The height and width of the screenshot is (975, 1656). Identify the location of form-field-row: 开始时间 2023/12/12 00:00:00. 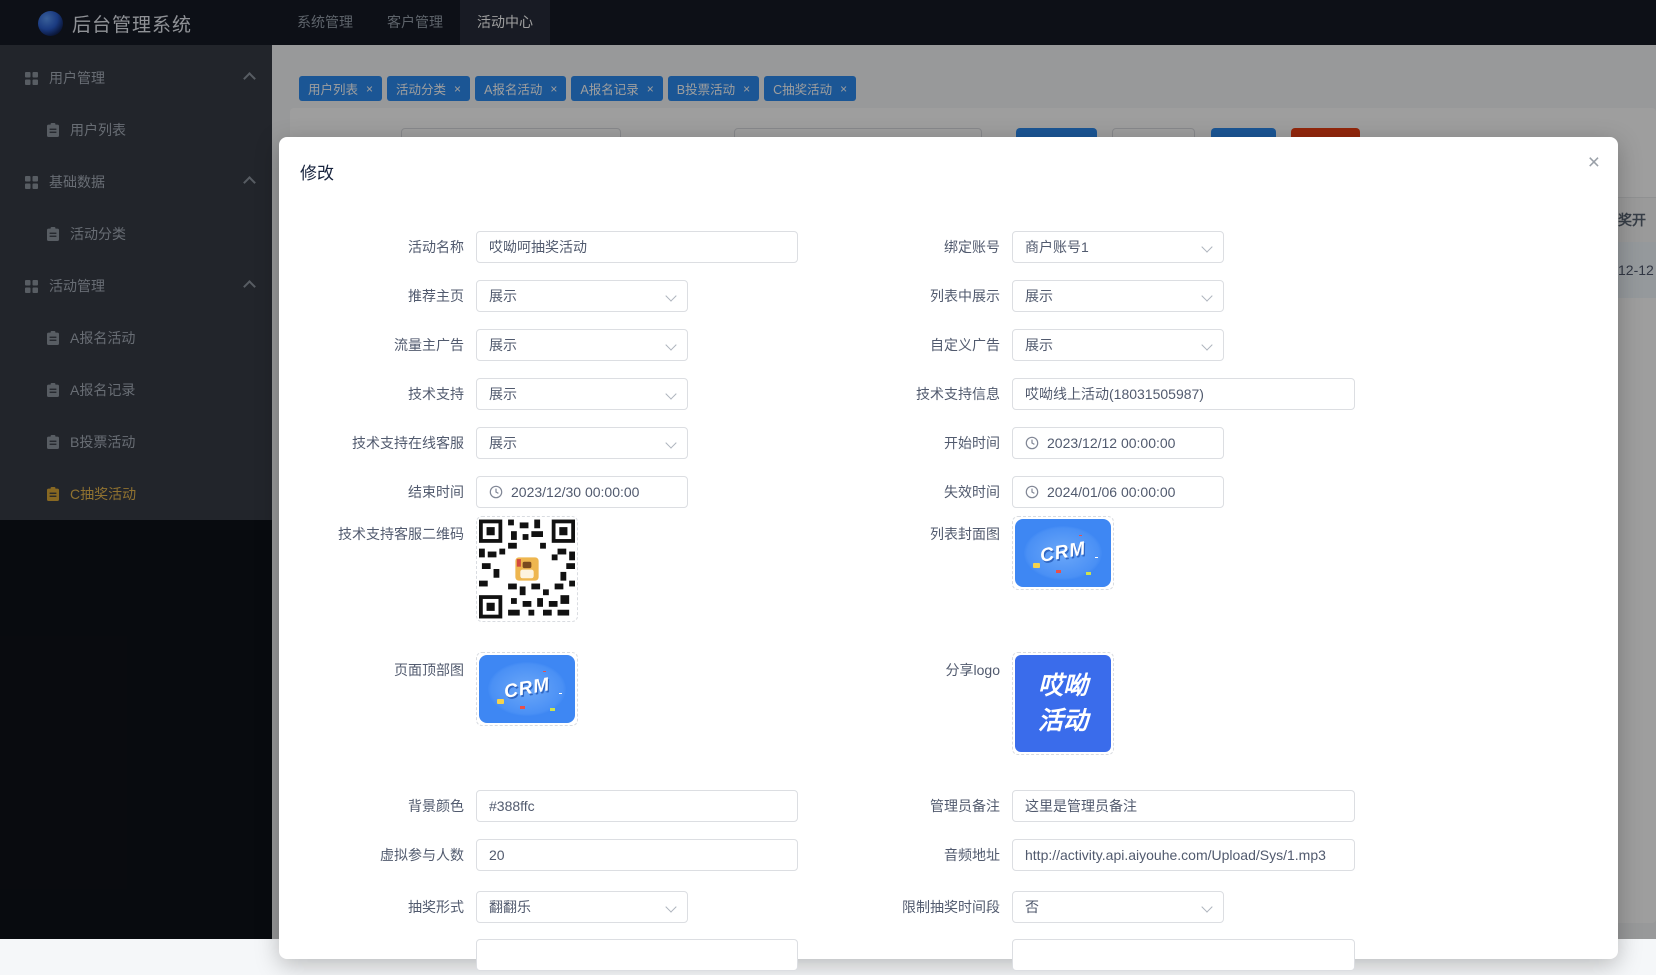
(1085, 442).